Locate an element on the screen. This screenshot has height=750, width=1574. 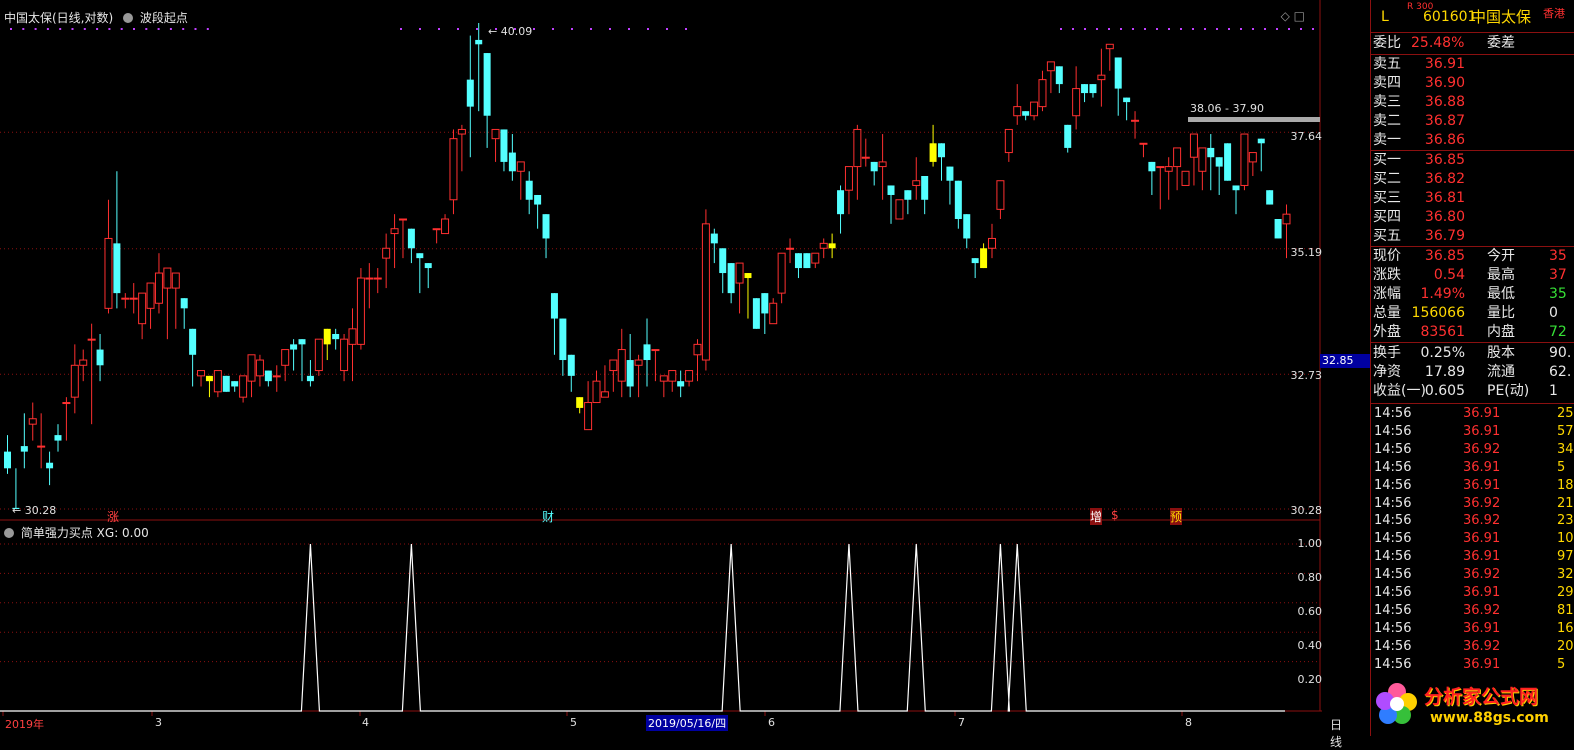
event-tag-zeng: 增 is located at coordinates (1096, 516).